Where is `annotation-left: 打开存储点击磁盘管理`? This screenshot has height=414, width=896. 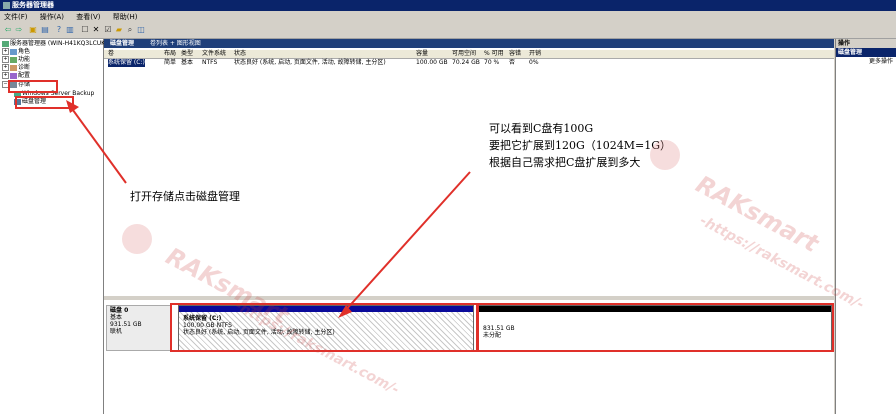
annotation-left: 打开存储点击磁盘管理 is located at coordinates (185, 196).